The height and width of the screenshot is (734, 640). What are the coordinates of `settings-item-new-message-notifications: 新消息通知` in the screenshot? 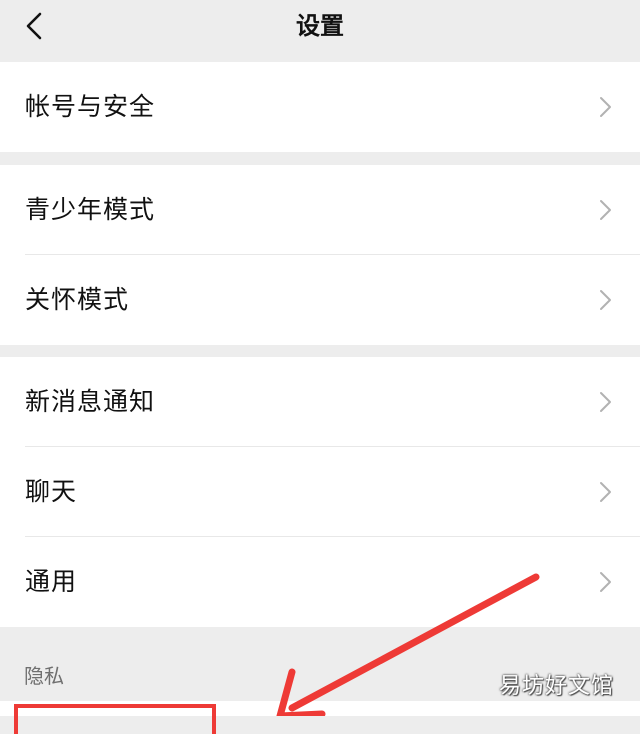 It's located at (320, 402).